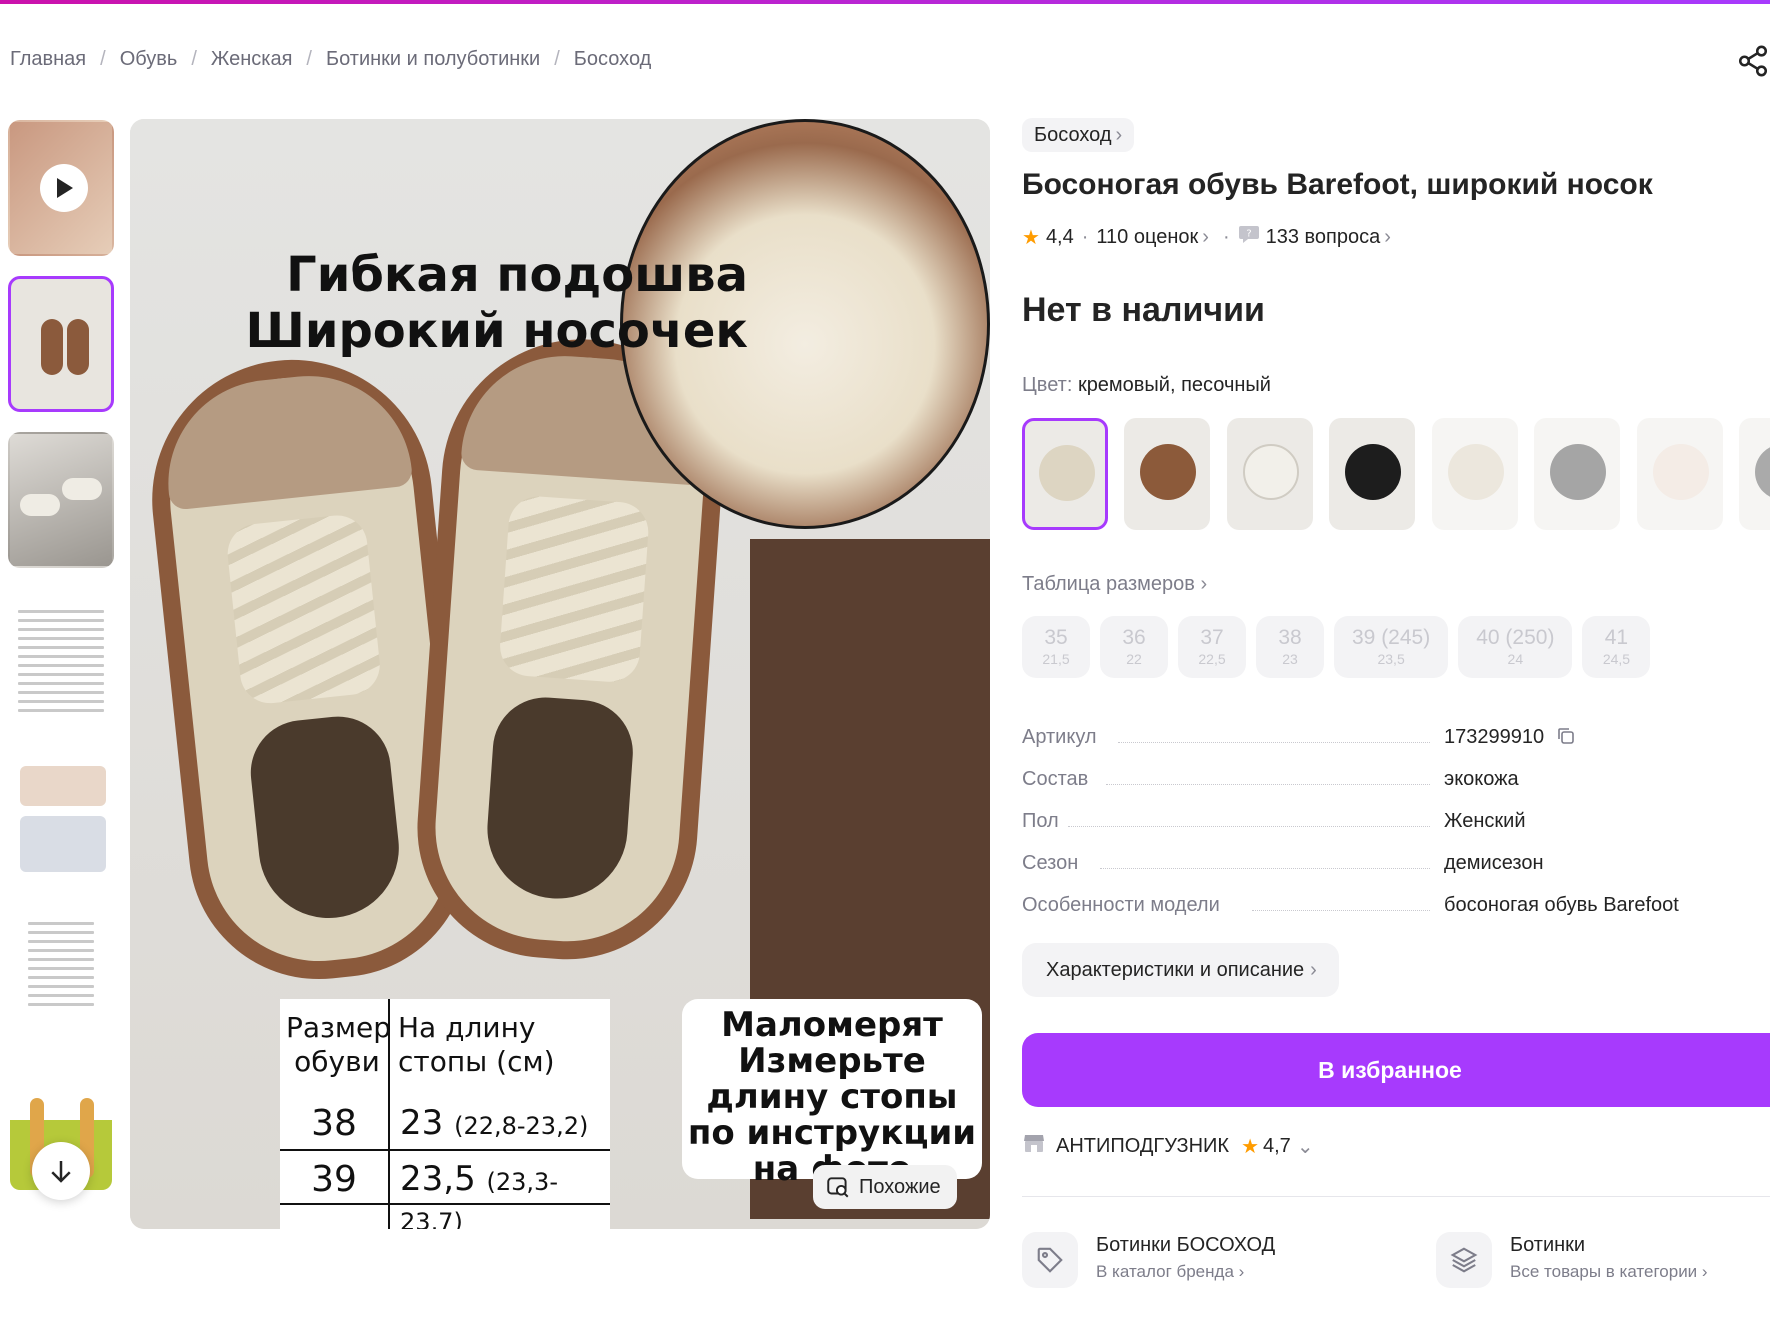 The image size is (1770, 1328). I want to click on size-option: 39 (245) 23,5, so click(1391, 647).